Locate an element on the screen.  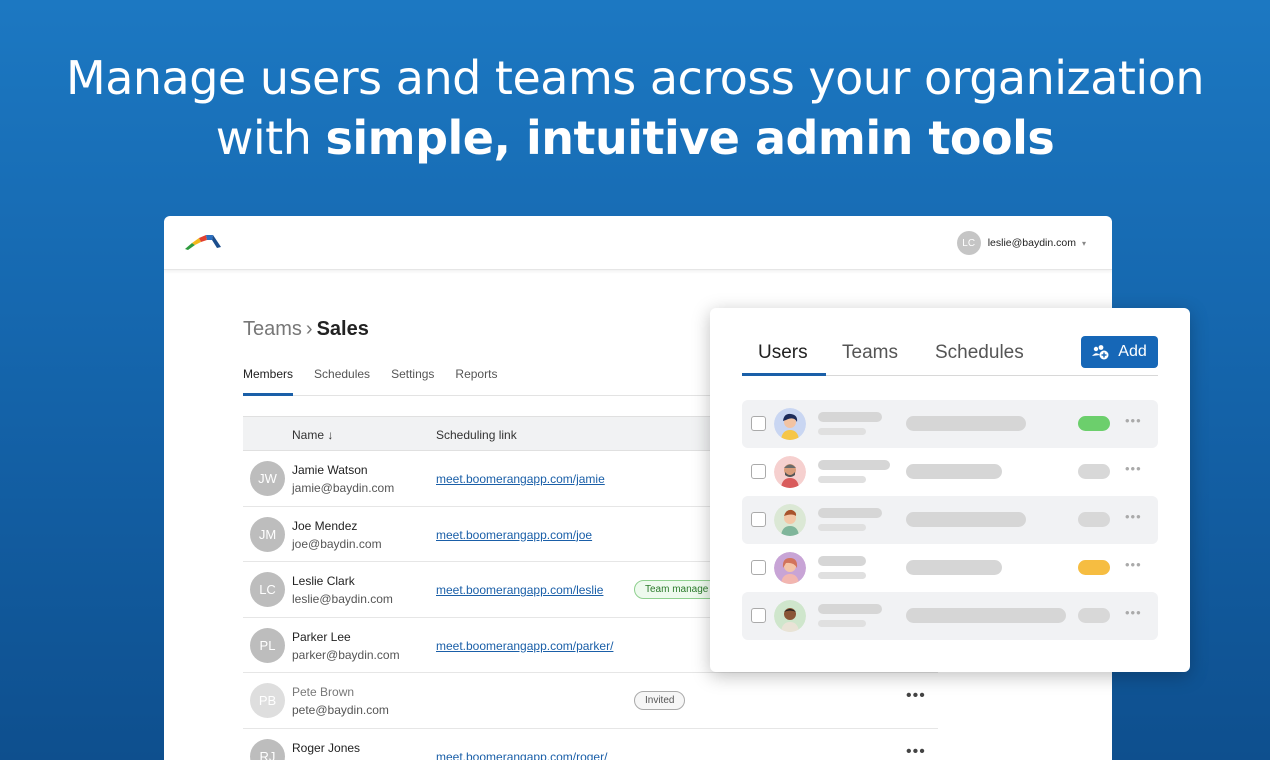
avatar: JM is located at coordinates (267, 534).